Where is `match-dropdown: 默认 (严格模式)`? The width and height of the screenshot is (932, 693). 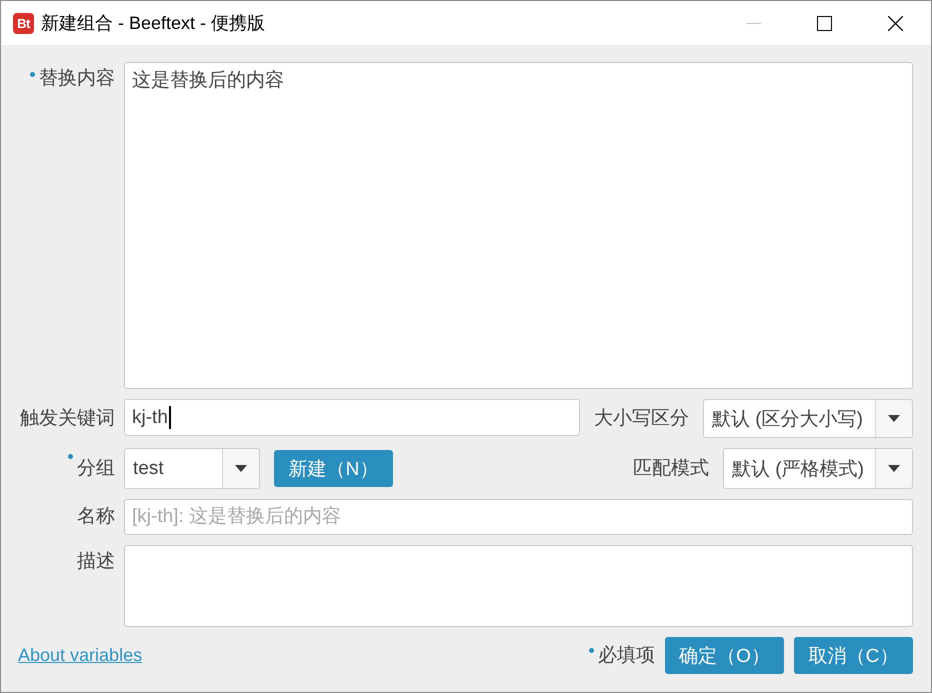
match-dropdown: 默认 (严格模式) is located at coordinates (818, 468).